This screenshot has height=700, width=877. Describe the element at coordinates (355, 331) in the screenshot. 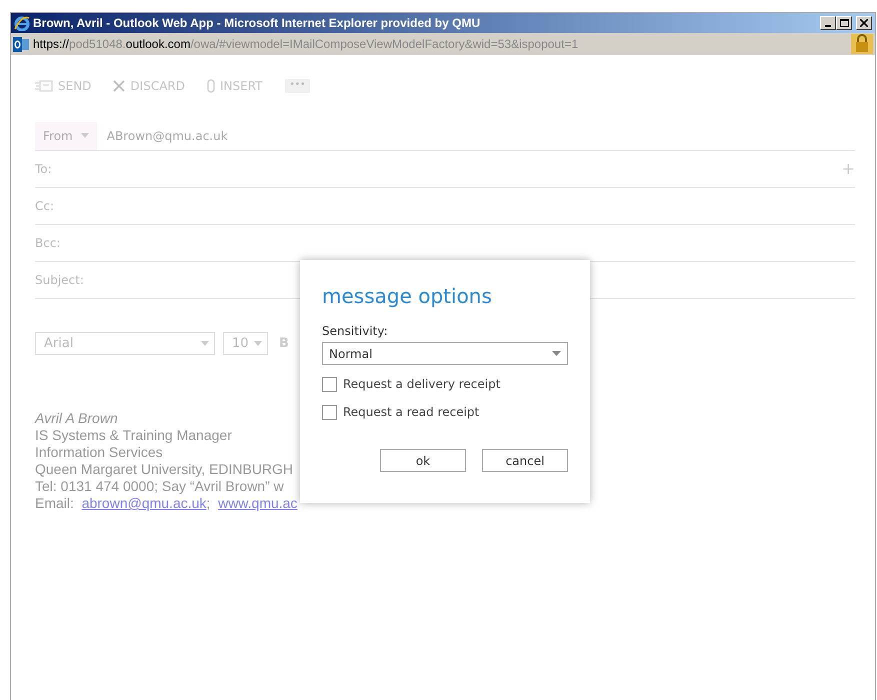

I see `sensitivity-label: Sensitivity:` at that location.